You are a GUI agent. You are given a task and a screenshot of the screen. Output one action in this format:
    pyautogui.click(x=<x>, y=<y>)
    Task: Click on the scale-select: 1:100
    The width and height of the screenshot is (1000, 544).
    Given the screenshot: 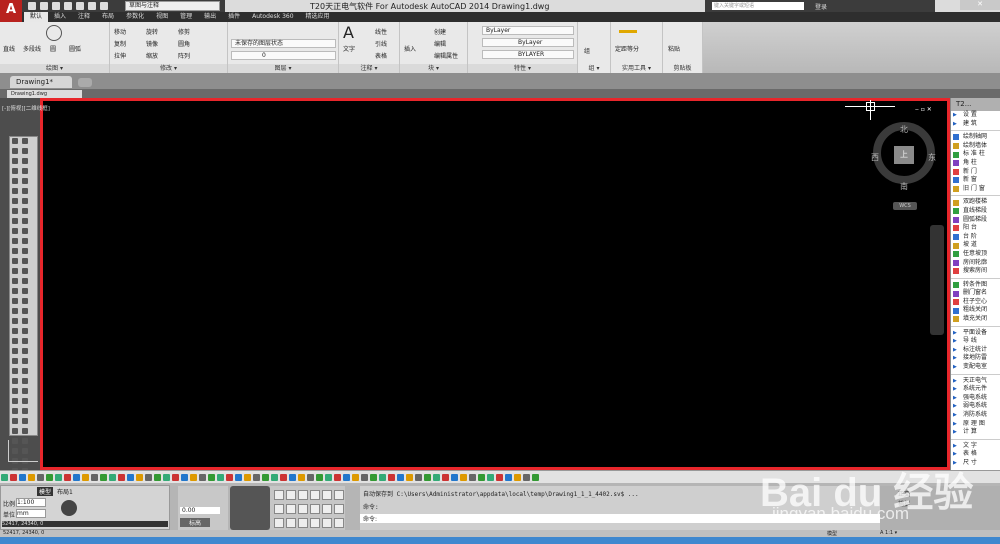 What is the action you would take?
    pyautogui.click(x=31, y=502)
    